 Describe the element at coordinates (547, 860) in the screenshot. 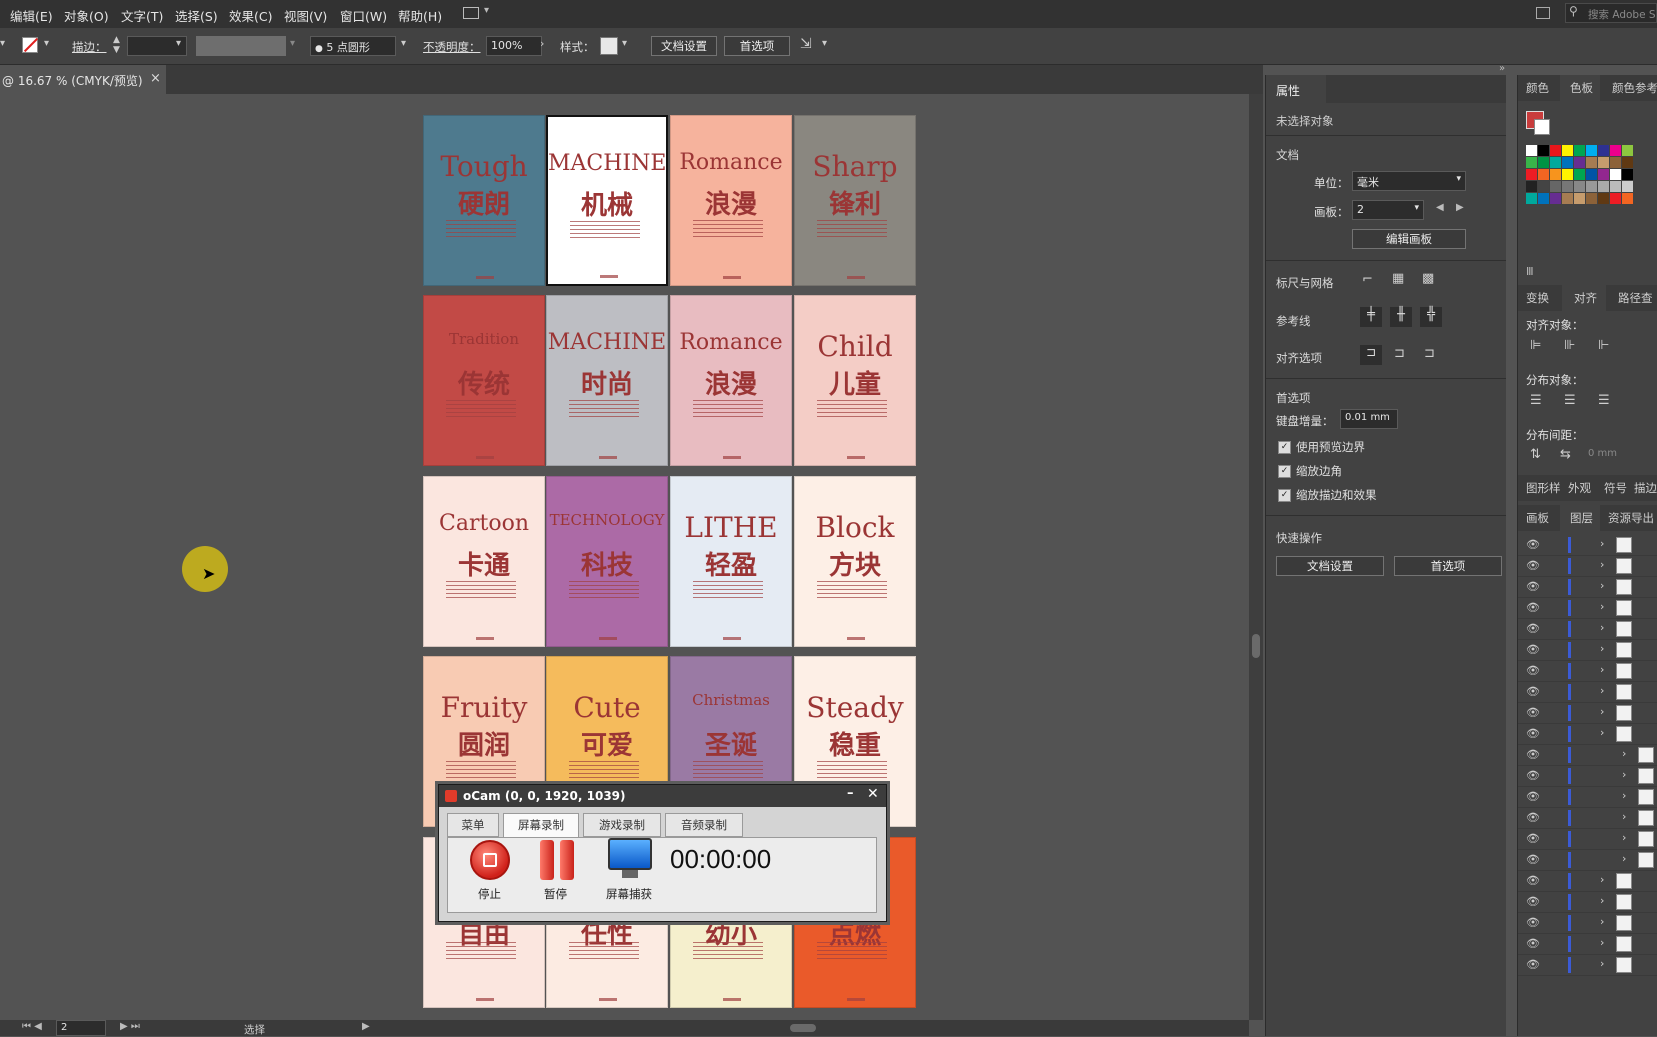

I see `pause-icon` at that location.